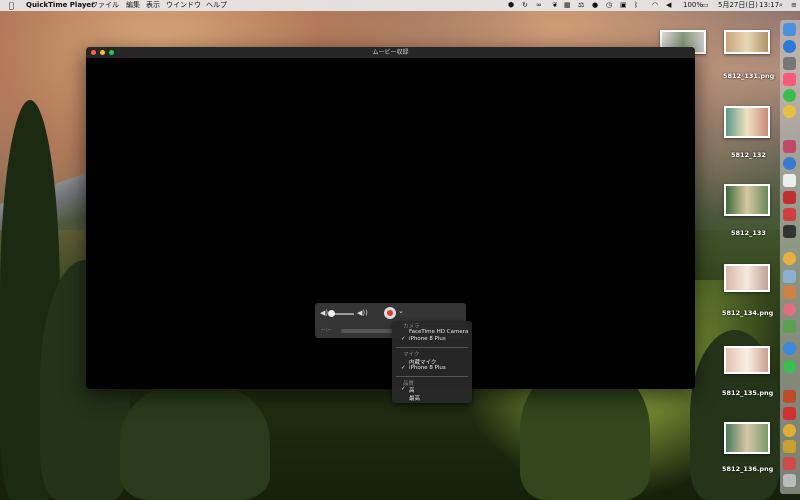  Describe the element at coordinates (362, 313) in the screenshot. I see `volume-high-icon: ◀))` at that location.